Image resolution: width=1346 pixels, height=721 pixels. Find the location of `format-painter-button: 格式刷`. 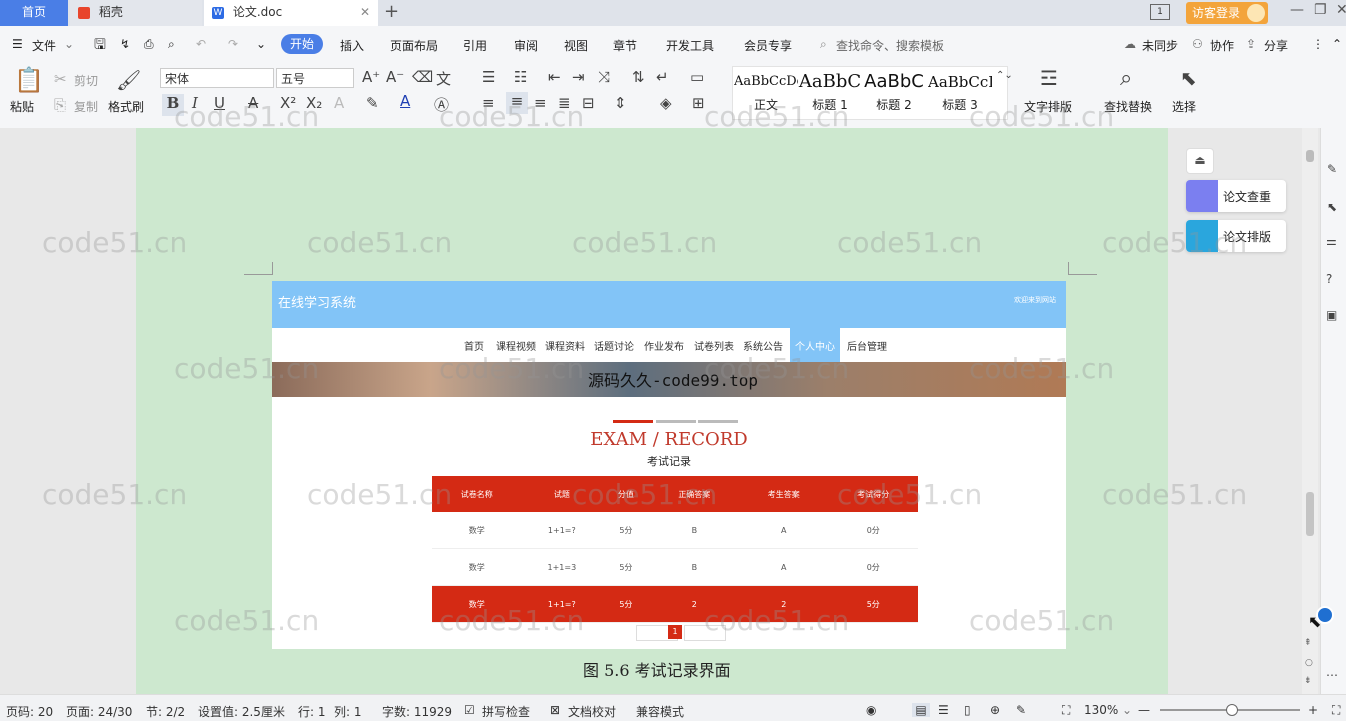

format-painter-button: 格式刷 is located at coordinates (126, 106).